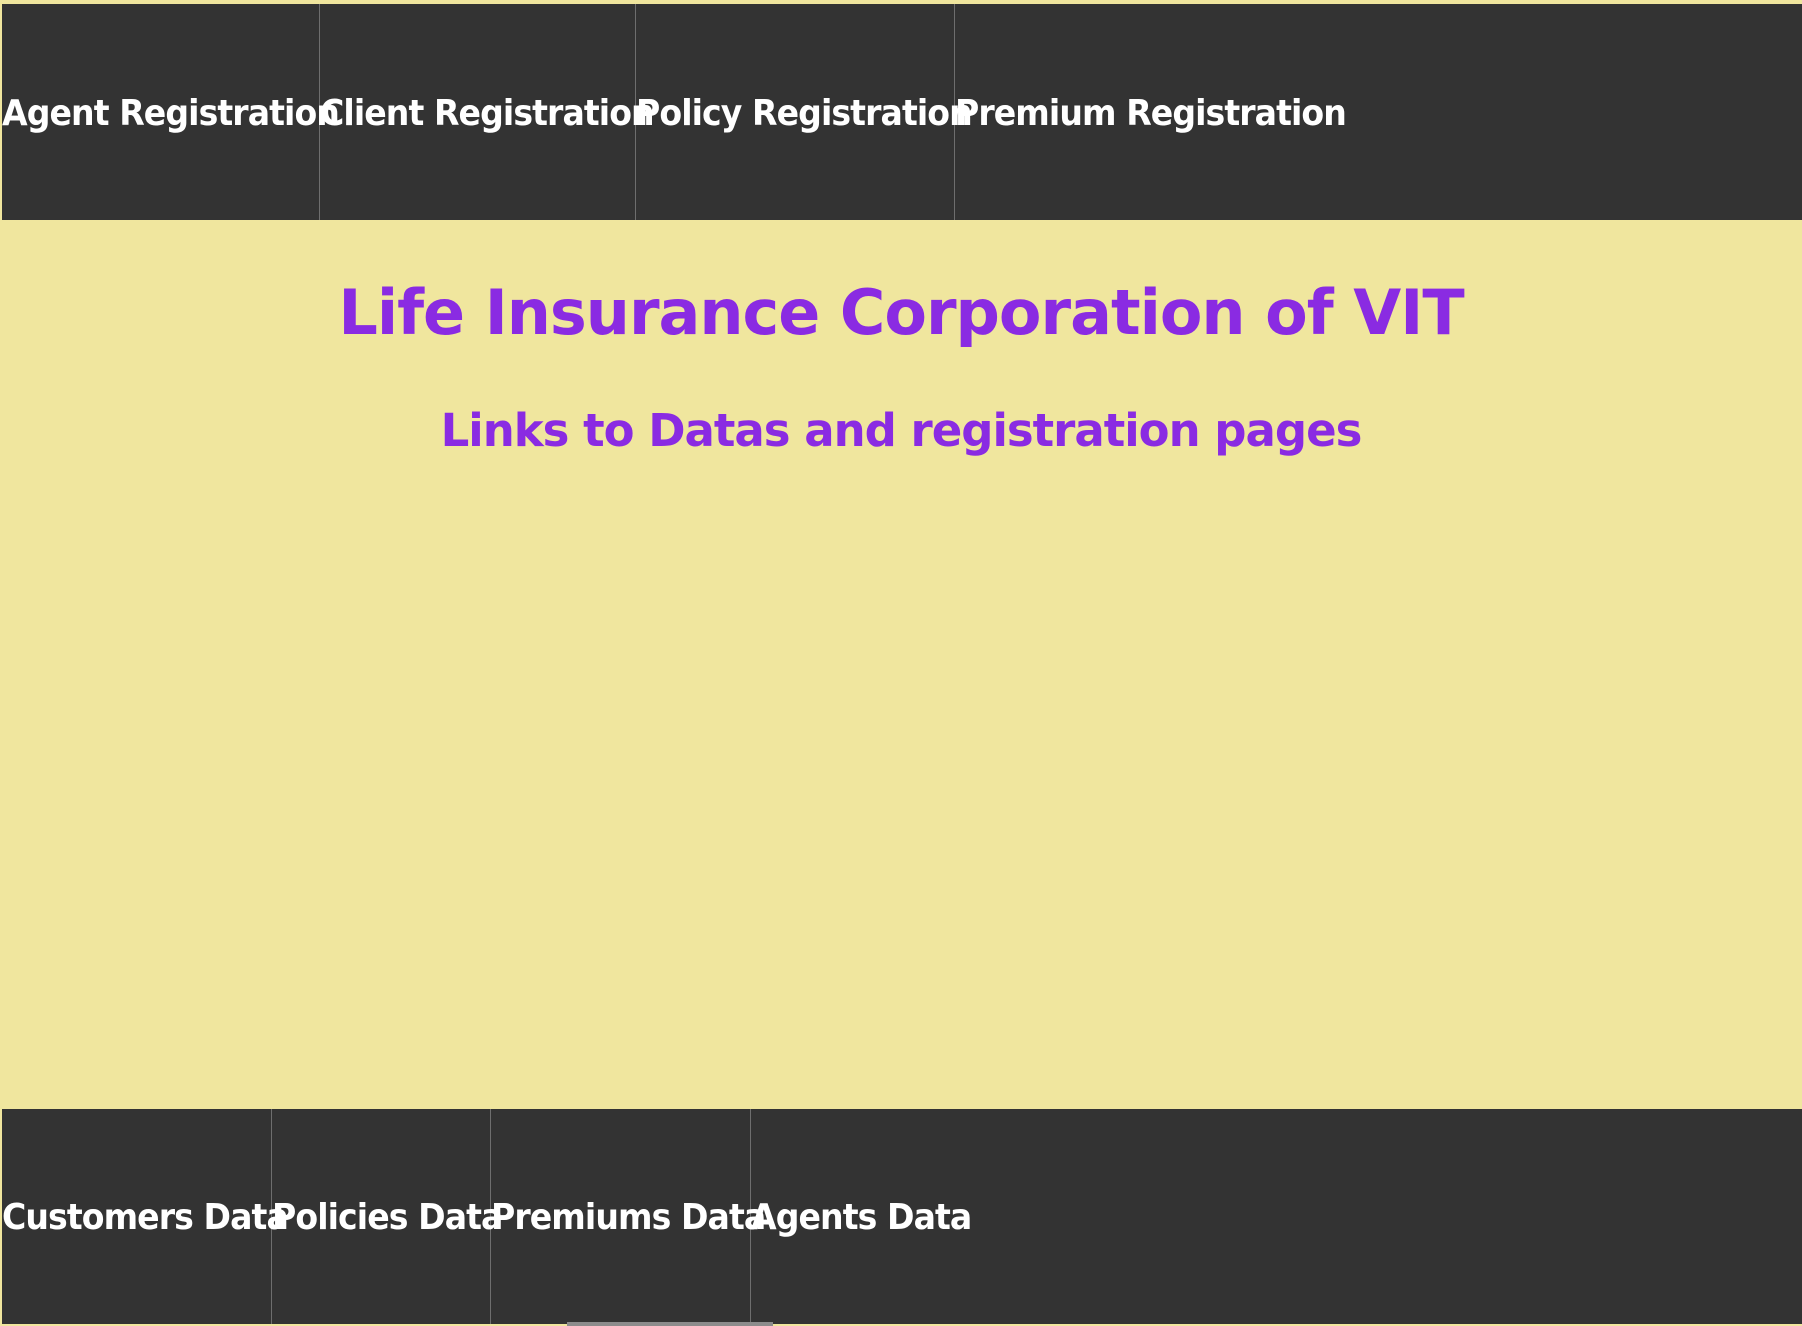  I want to click on customers-data-link: Customers Data, so click(145, 1216).